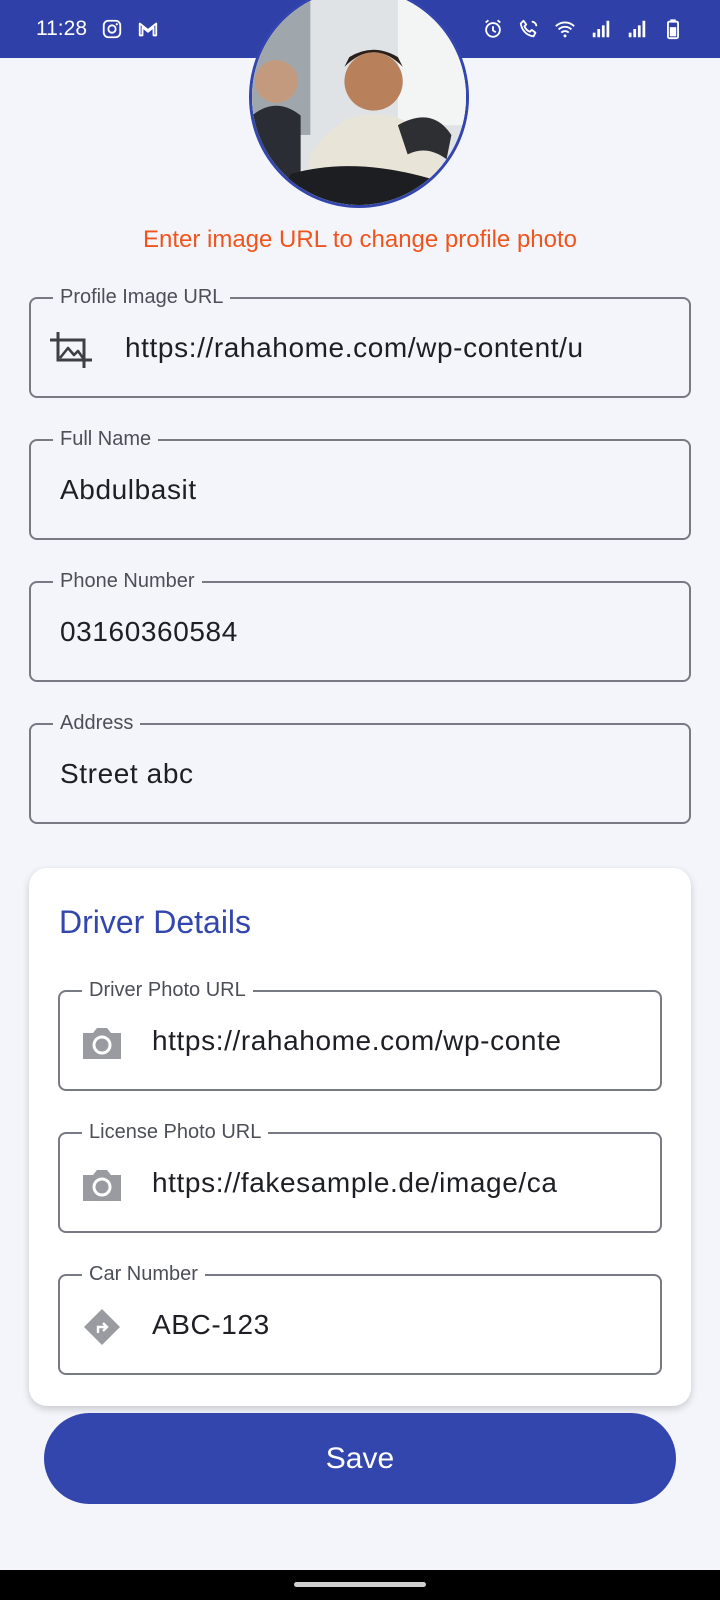 The width and height of the screenshot is (720, 1600). What do you see at coordinates (149, 632) in the screenshot?
I see `phone-number-input: 03160360584` at bounding box center [149, 632].